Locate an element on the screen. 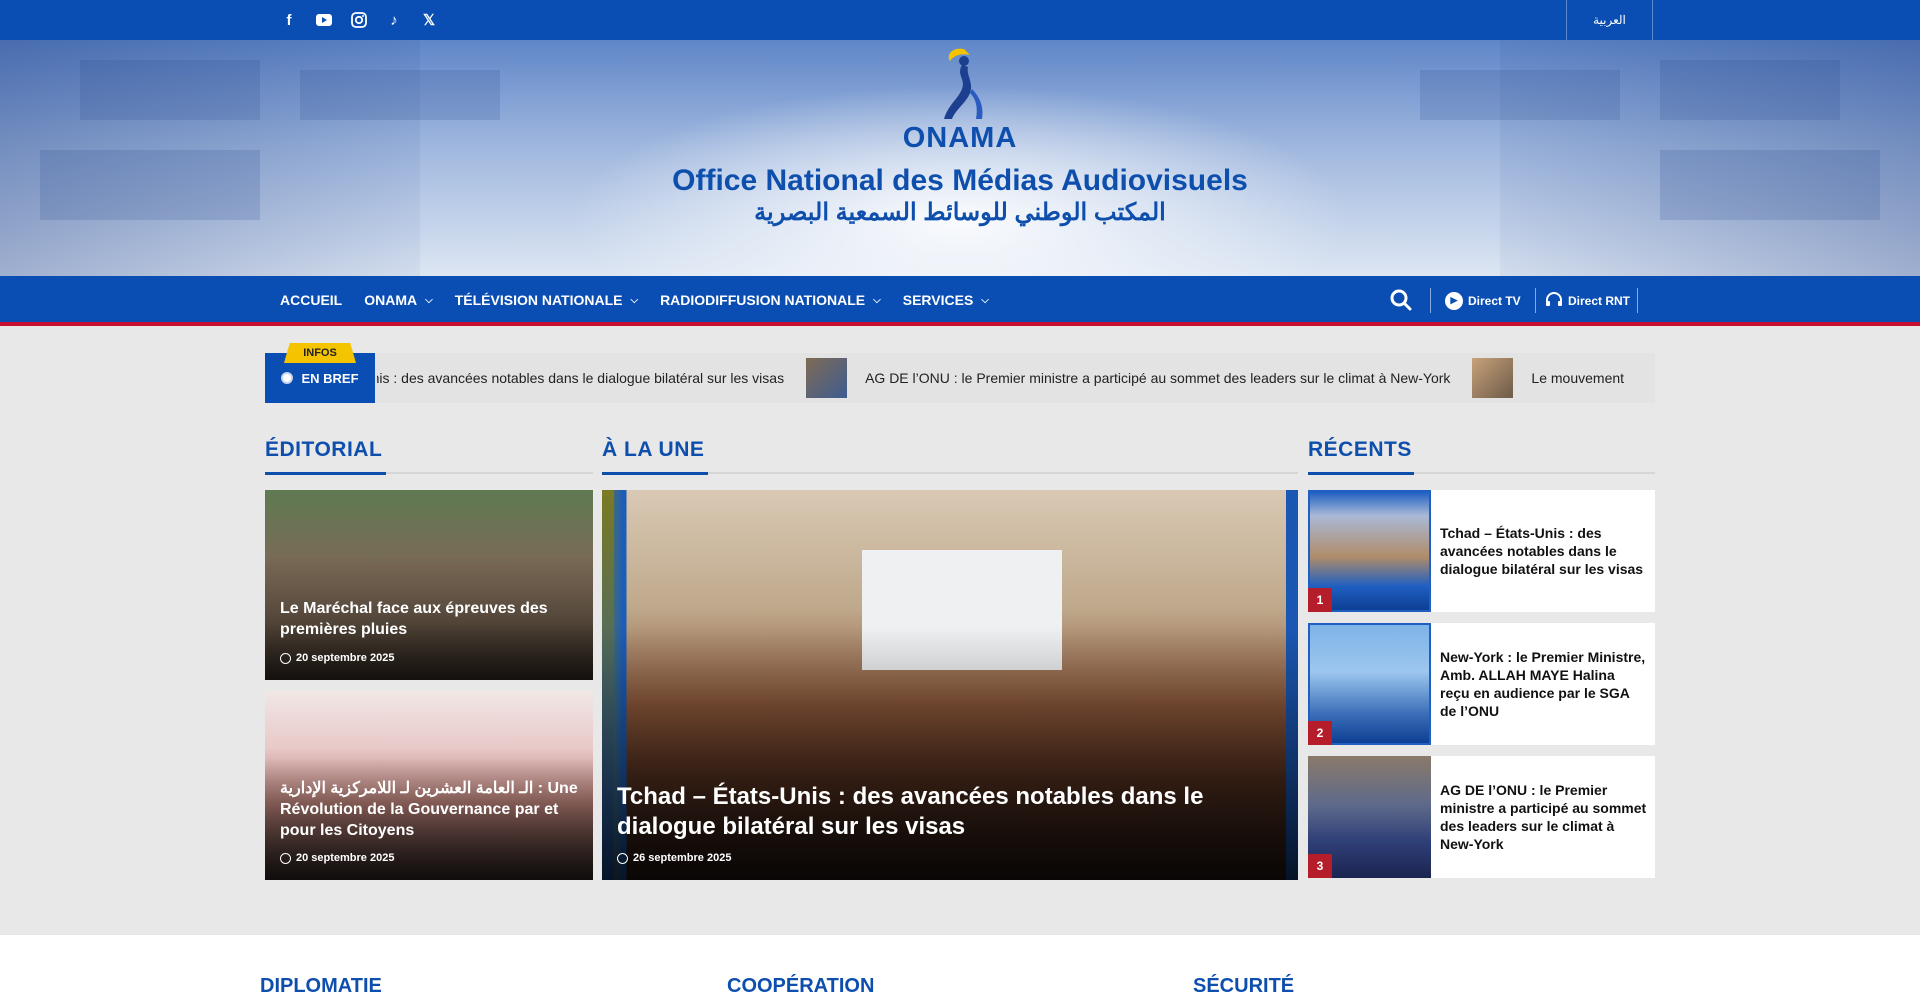 The width and height of the screenshot is (1920, 993). recent-rank: 1 is located at coordinates (1320, 600).